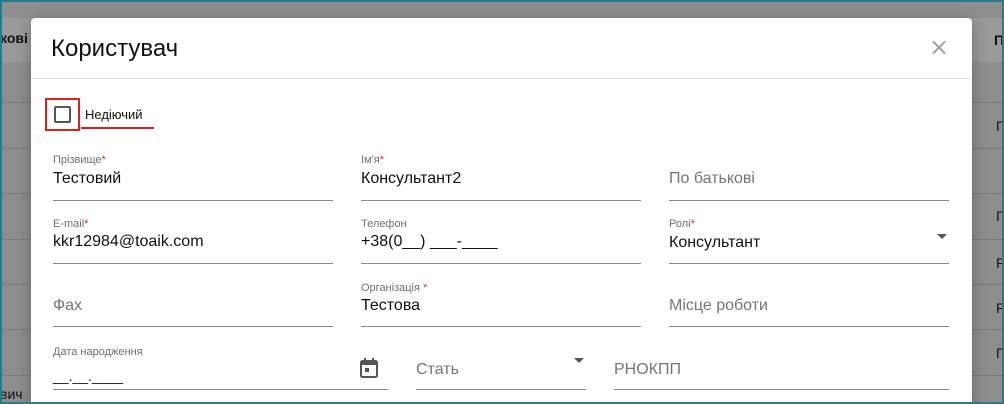 The width and height of the screenshot is (1004, 404). Describe the element at coordinates (68, 305) in the screenshot. I see `fax-placeholder: Фах` at that location.